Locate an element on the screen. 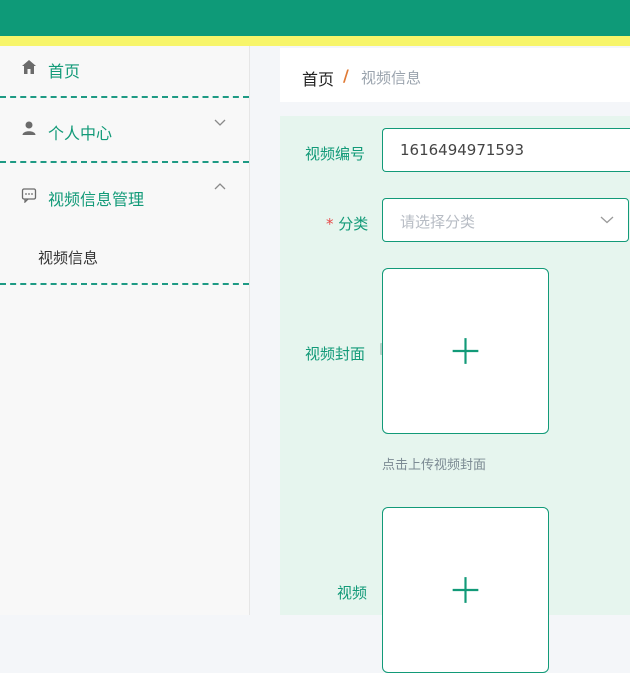 The height and width of the screenshot is (673, 630). video-number-field: 1616494971593 is located at coordinates (506, 150).